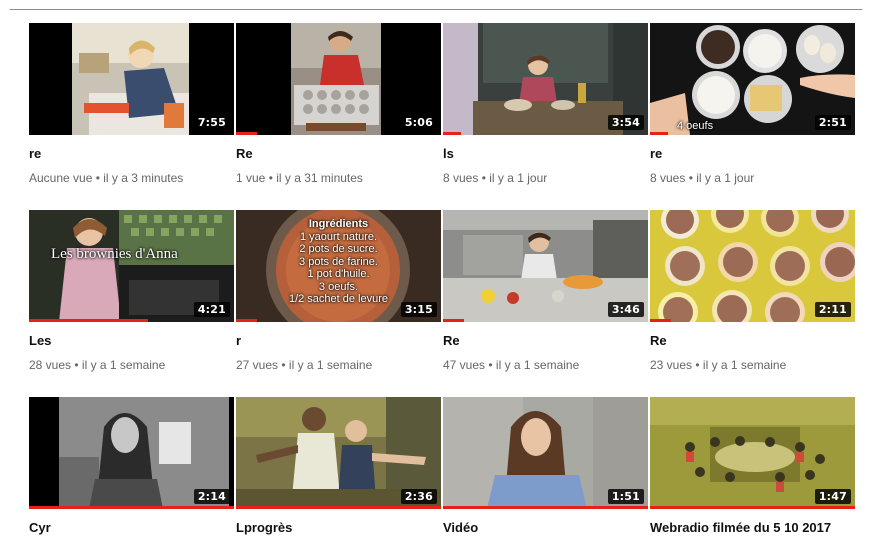 Image resolution: width=872 pixels, height=545 pixels. I want to click on video-card: 2:36 Lprogrès, so click(338, 466).